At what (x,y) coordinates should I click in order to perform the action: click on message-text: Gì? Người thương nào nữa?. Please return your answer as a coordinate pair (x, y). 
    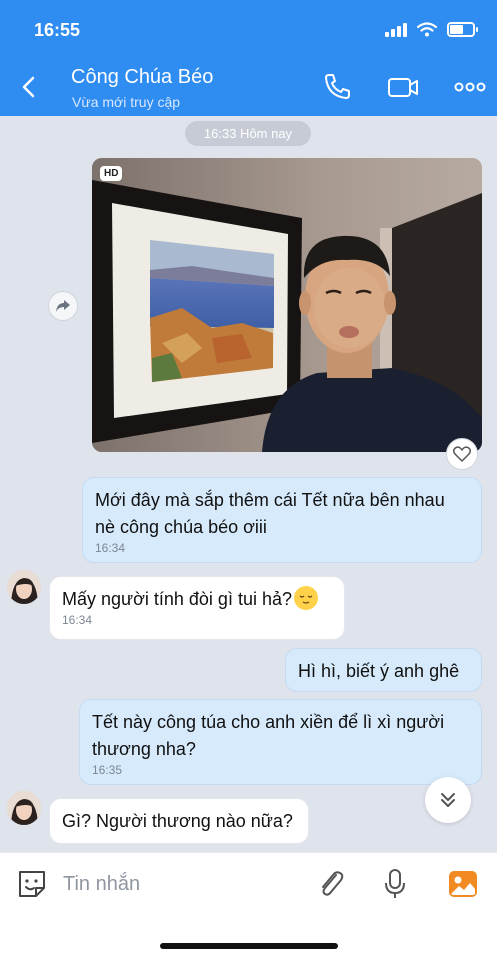
    Looking at the image, I should click on (177, 821).